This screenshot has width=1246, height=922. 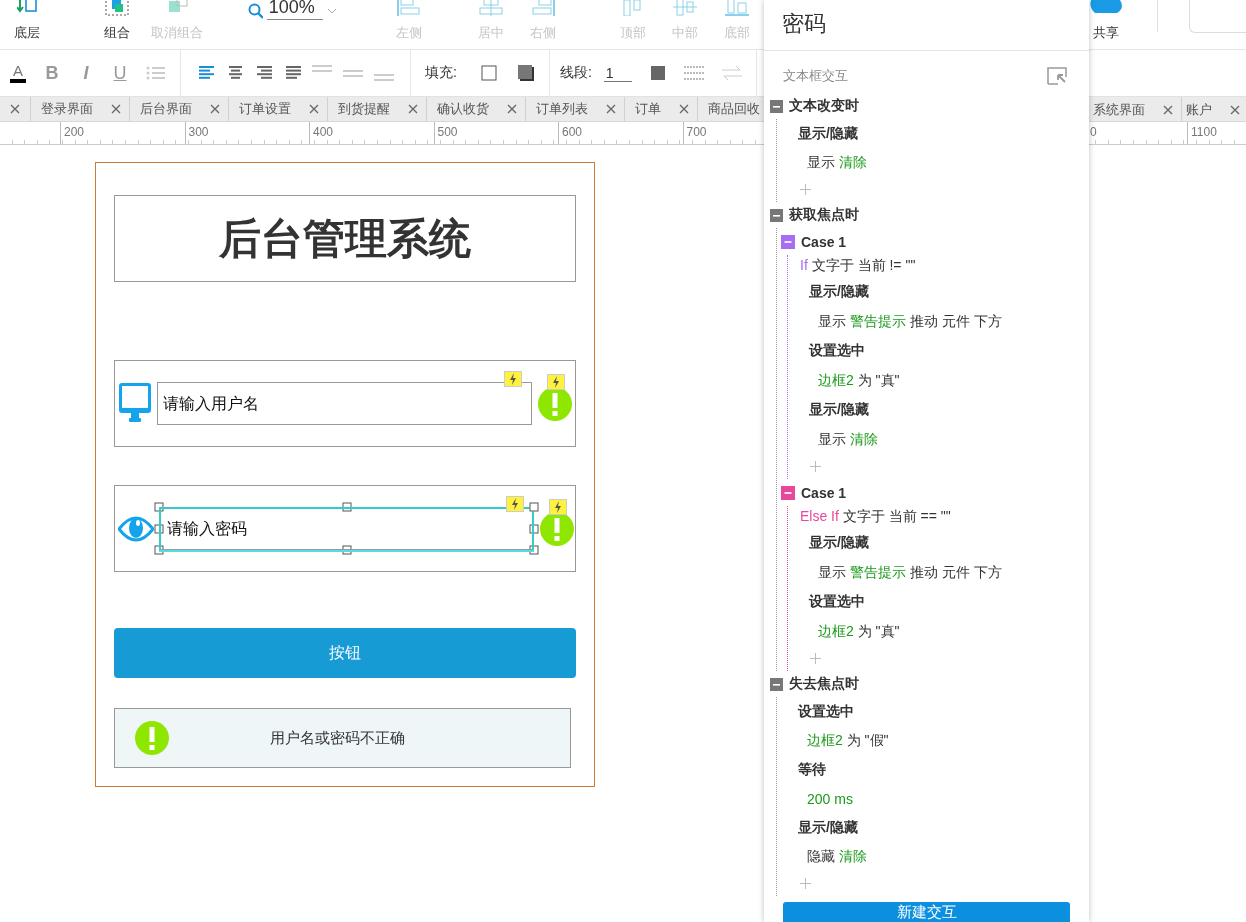 What do you see at coordinates (27, 21) in the screenshot?
I see `toolbar-button: 底层` at bounding box center [27, 21].